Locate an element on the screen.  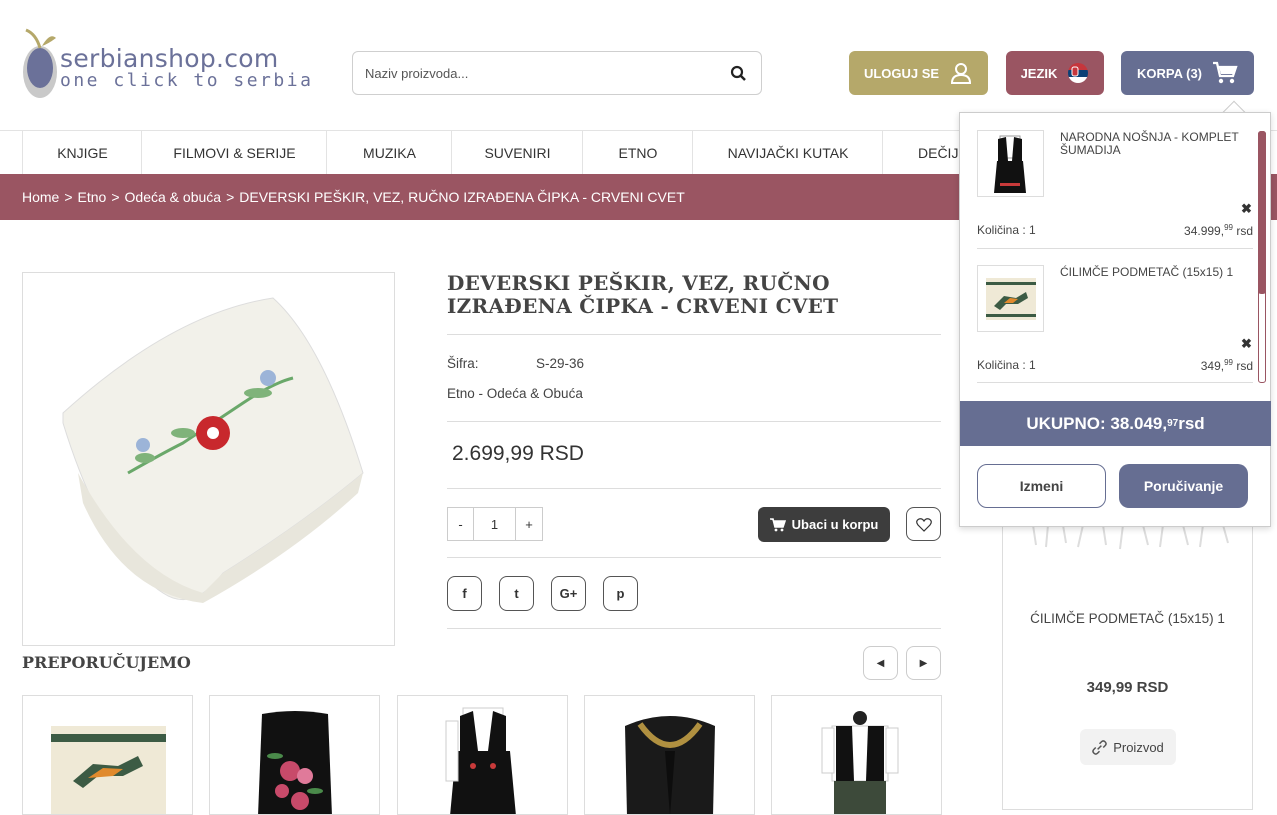
carousel-prev-button: ◀ is located at coordinates (880, 663).